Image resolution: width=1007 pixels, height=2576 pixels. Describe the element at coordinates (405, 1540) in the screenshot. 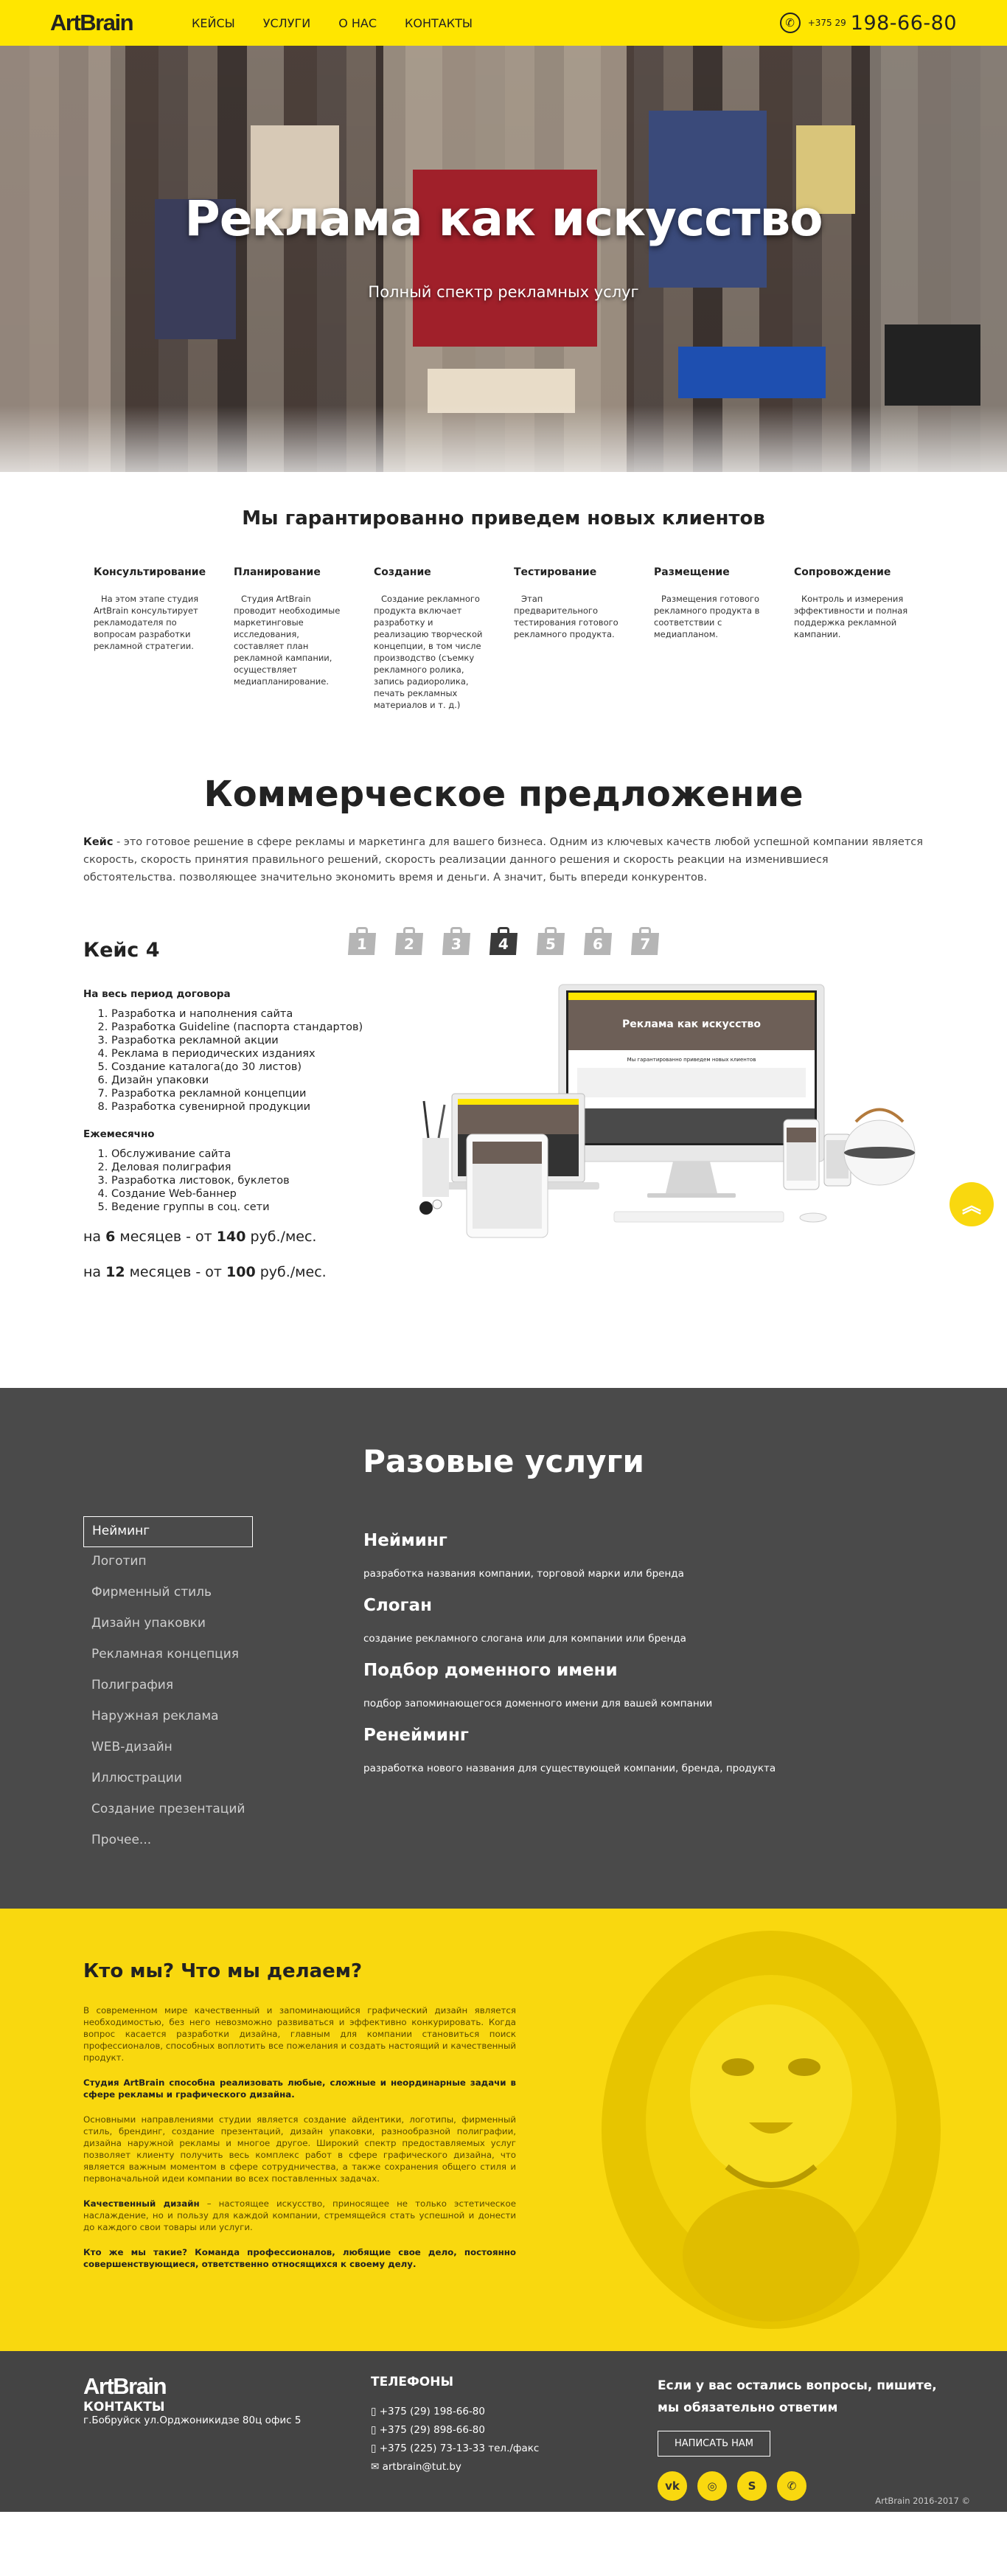

I see `service-title: Нейминг` at that location.